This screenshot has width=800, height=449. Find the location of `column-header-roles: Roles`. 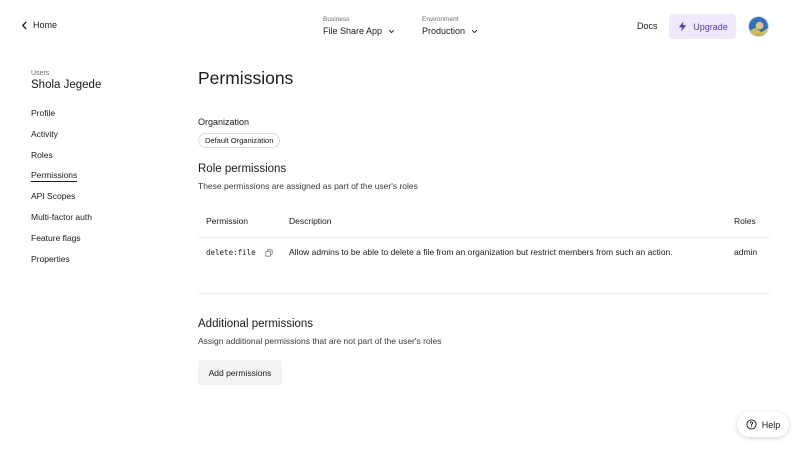

column-header-roles: Roles is located at coordinates (745, 221).